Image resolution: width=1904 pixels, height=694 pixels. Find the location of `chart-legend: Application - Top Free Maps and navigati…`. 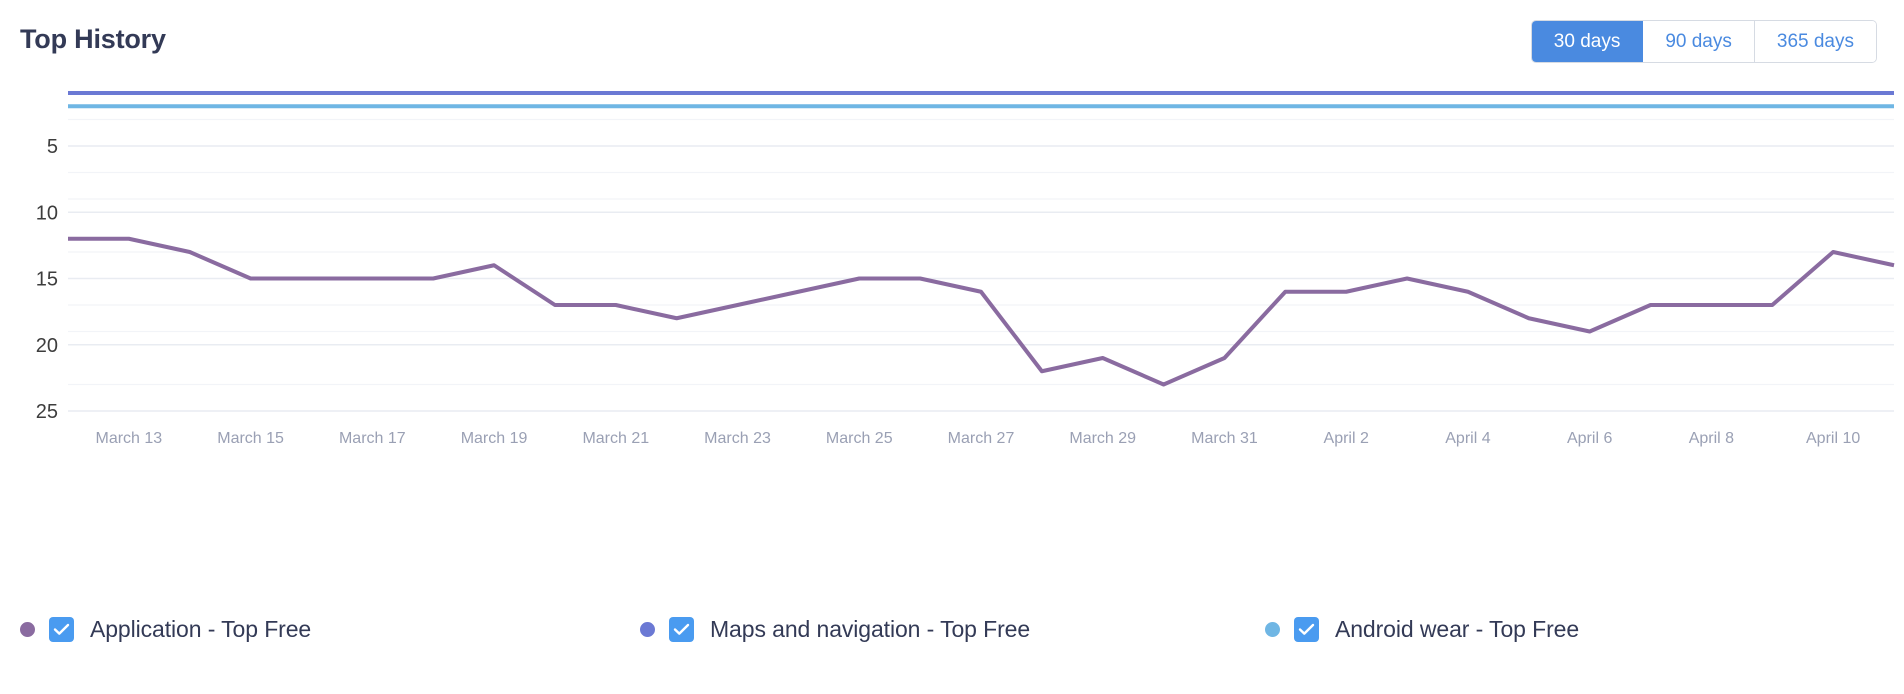

chart-legend: Application - Top Free Maps and navigati… is located at coordinates (952, 647).